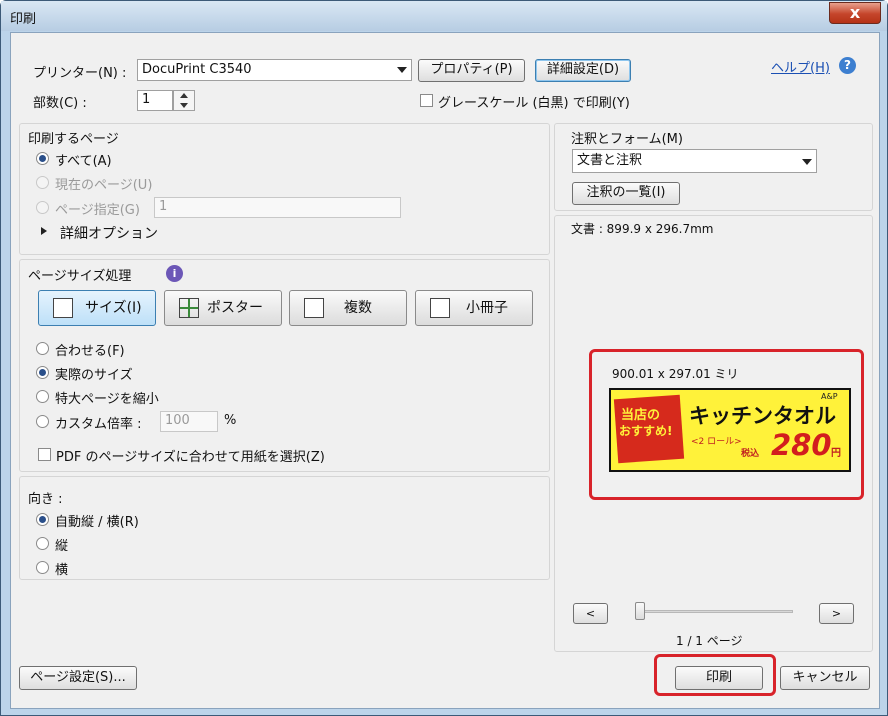 The height and width of the screenshot is (716, 888). I want to click on expand-triangle-icon, so click(44, 231).